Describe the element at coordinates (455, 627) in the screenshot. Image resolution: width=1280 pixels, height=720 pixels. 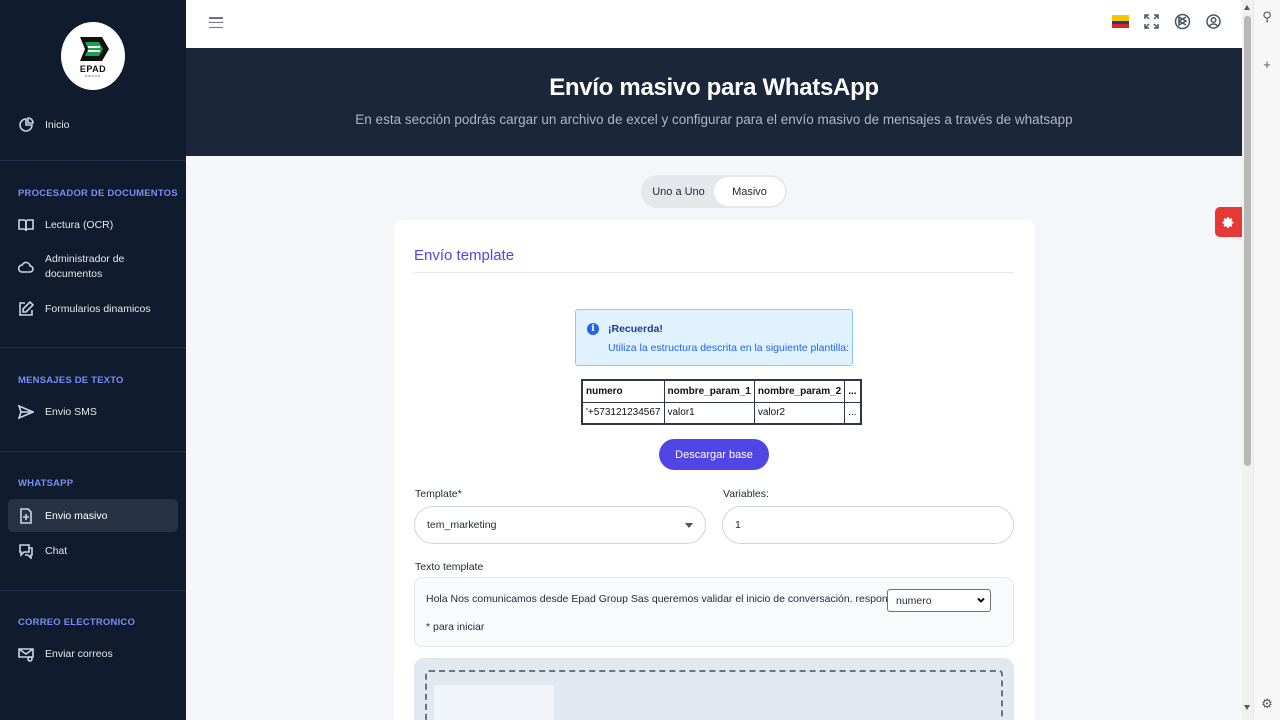
I see `template-text-line: * para iniciar` at that location.